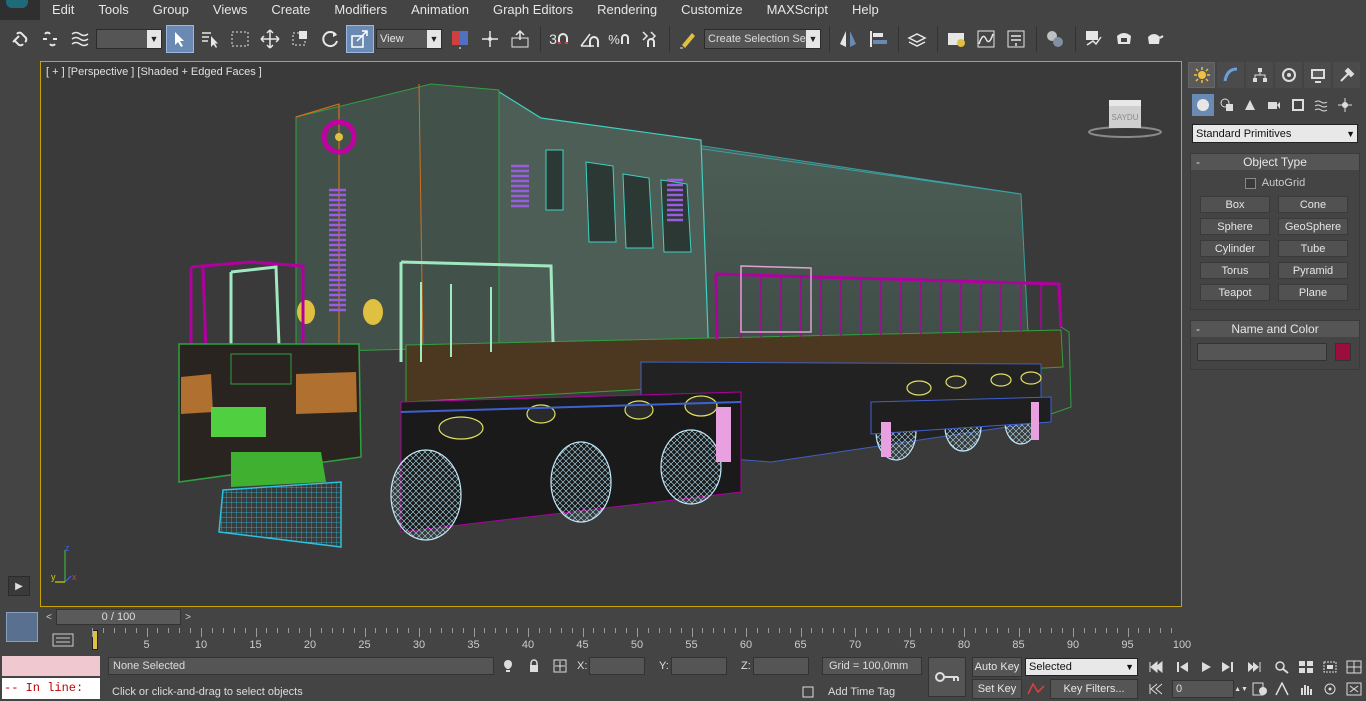 The width and height of the screenshot is (1366, 701). I want to click on zoom-extents-all-icon, so click(1354, 667).